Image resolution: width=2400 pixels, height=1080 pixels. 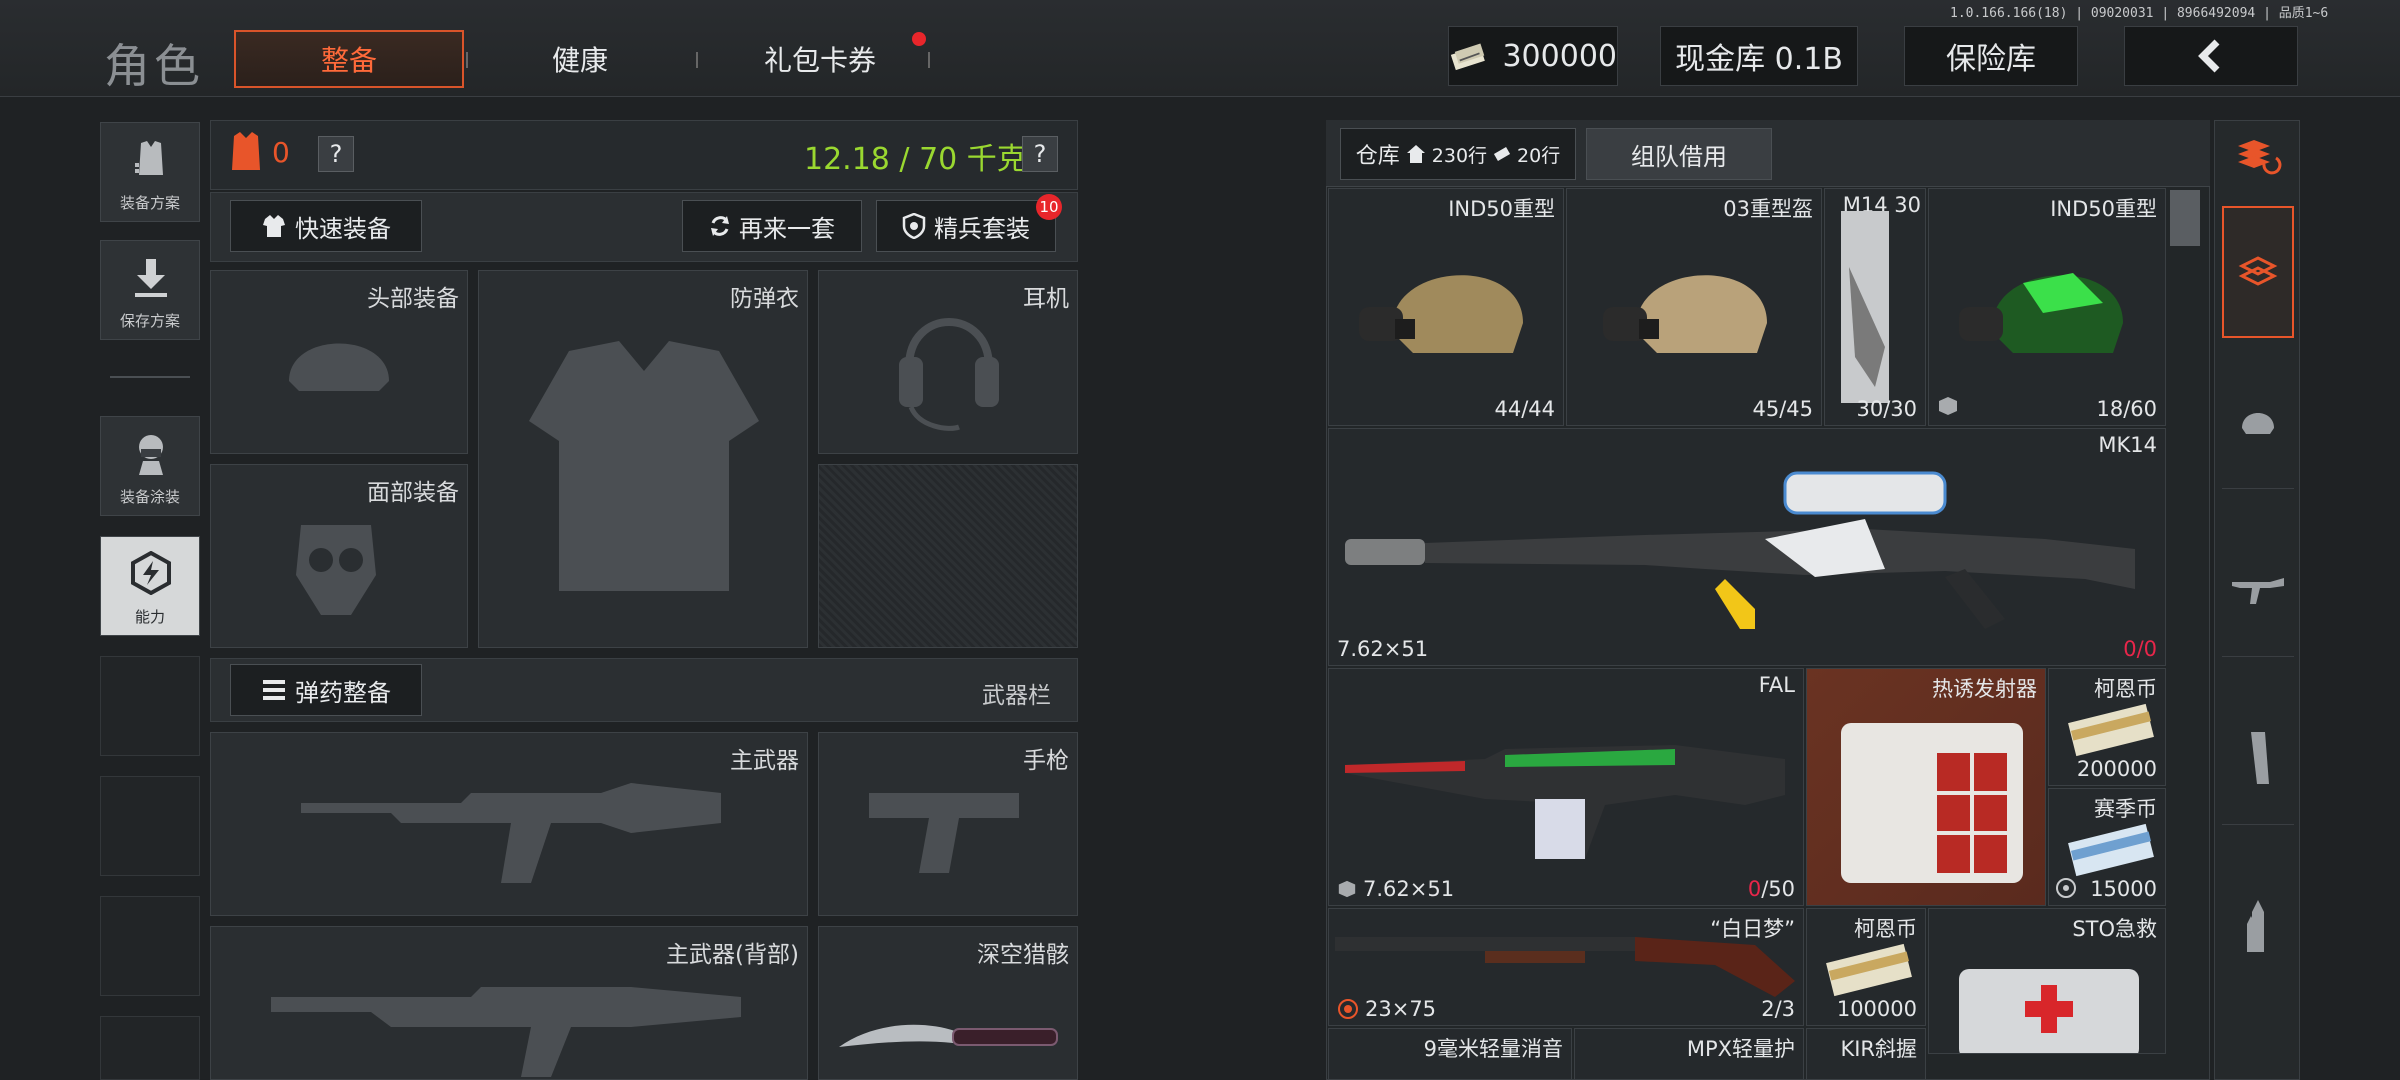 I want to click on nav-label: 装备方案, so click(x=149, y=203).